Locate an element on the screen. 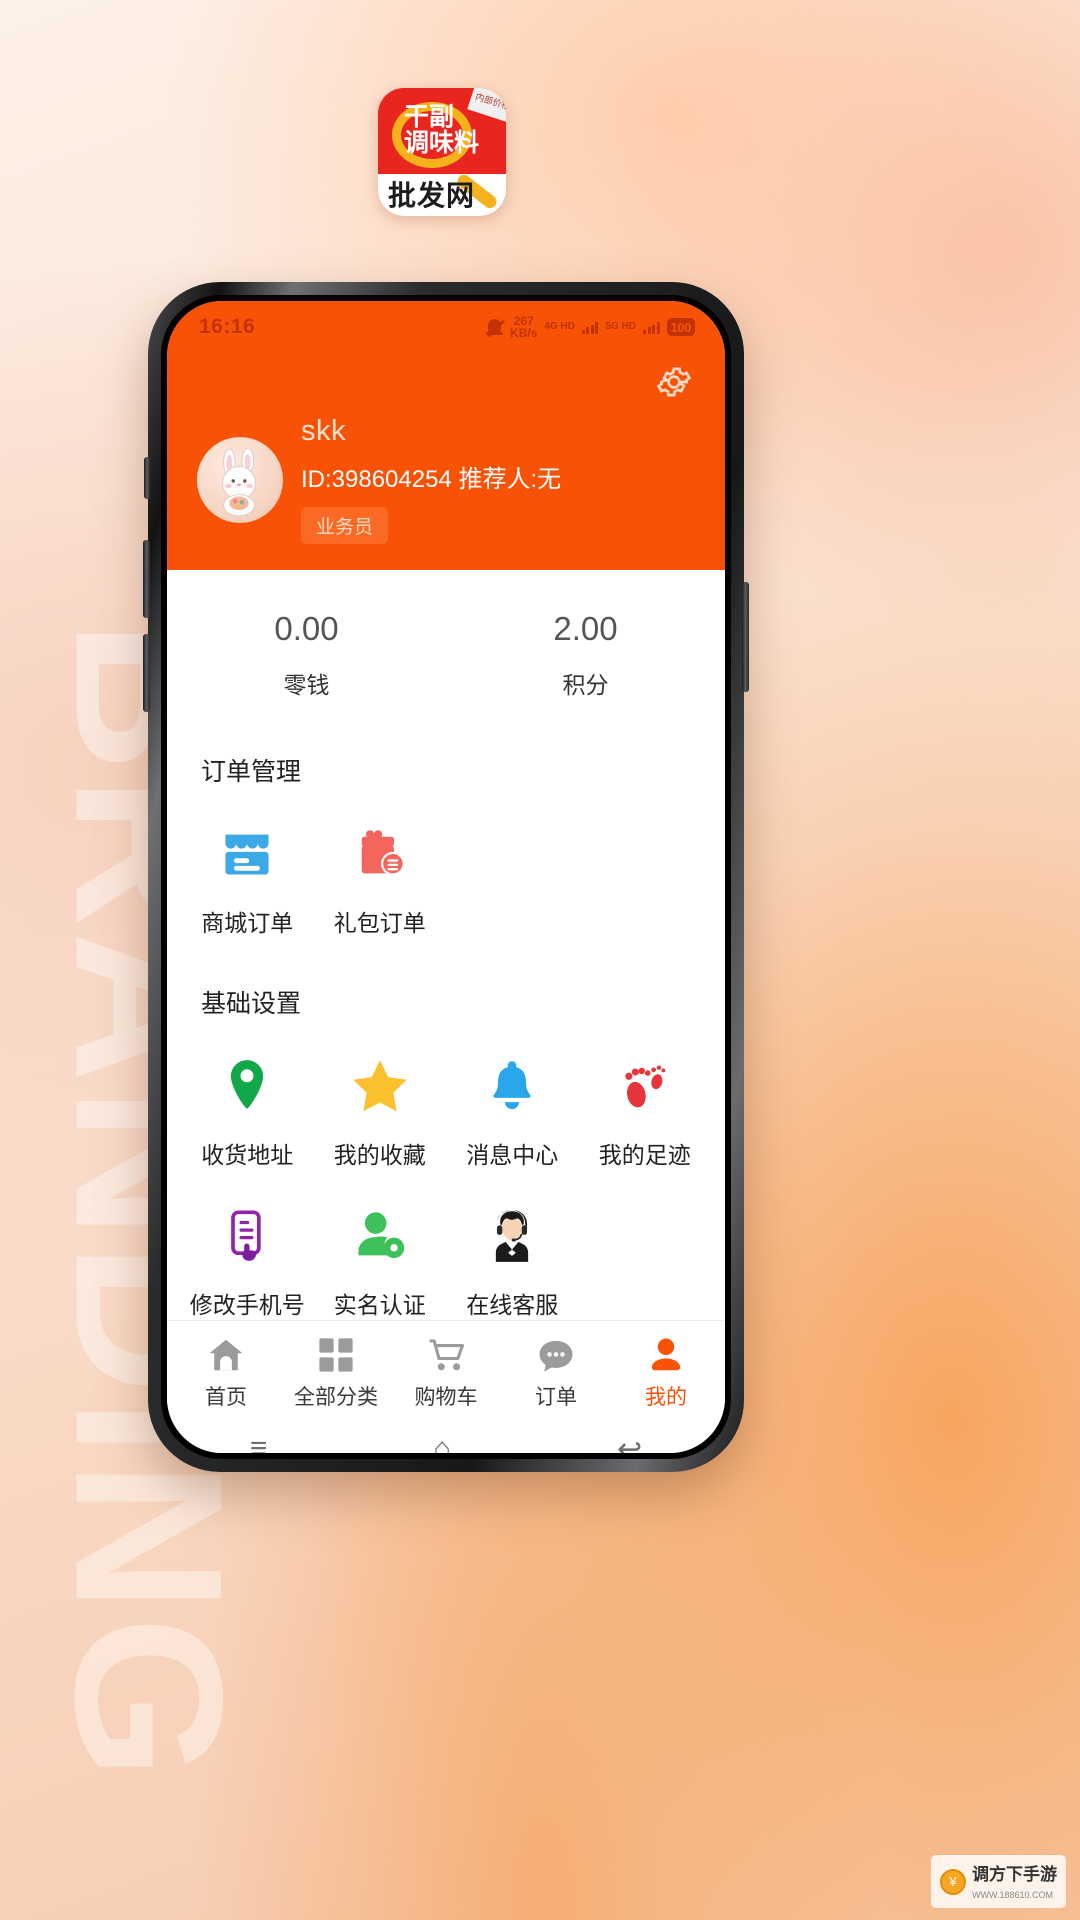 Image resolution: width=1080 pixels, height=1920 pixels. tab-label: 订单 is located at coordinates (556, 1397).